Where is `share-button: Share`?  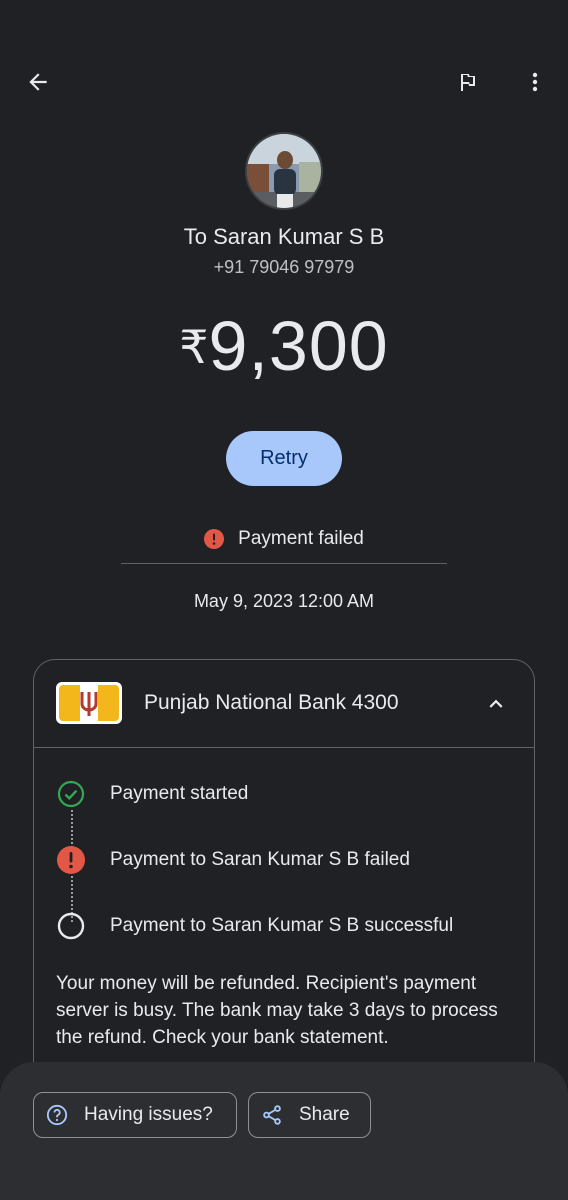
share-button: Share is located at coordinates (309, 1115).